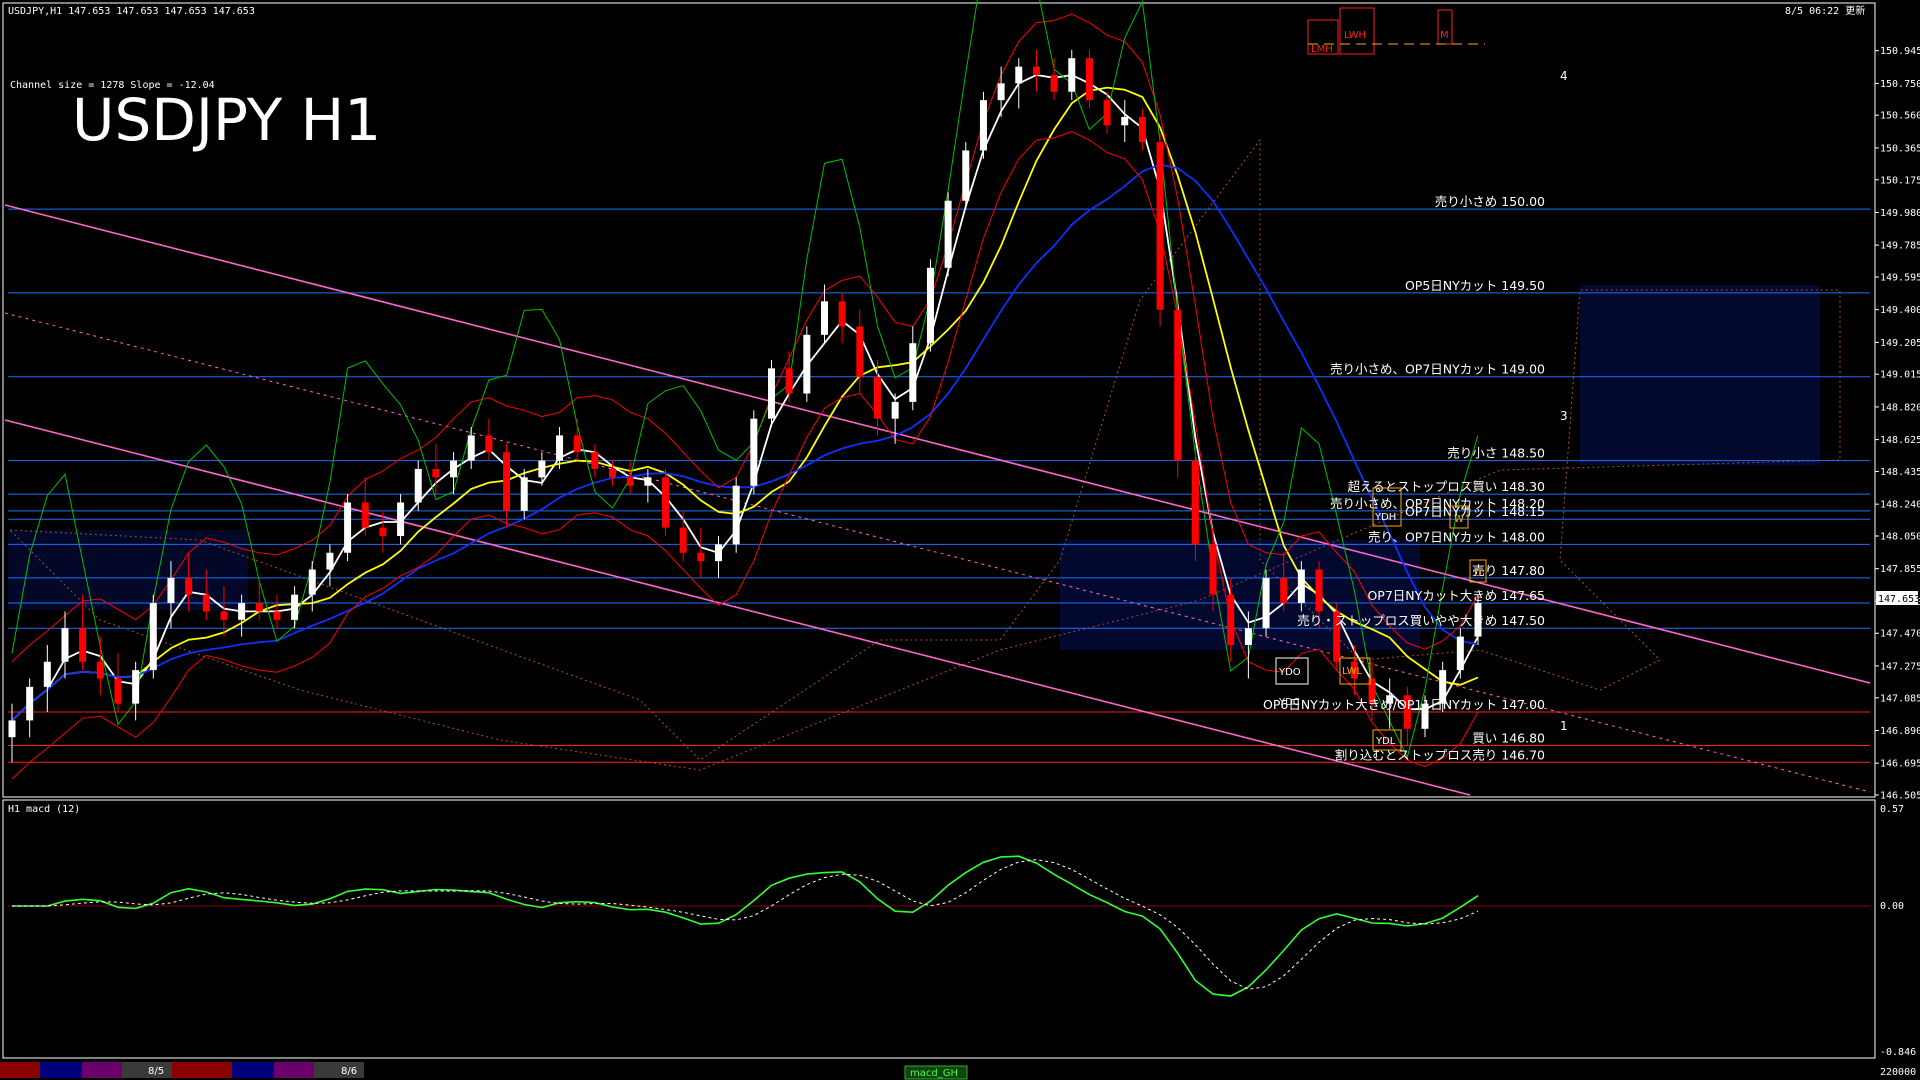 This screenshot has height=1080, width=1920. I want to click on cloud-blue, so click(1700, 375).